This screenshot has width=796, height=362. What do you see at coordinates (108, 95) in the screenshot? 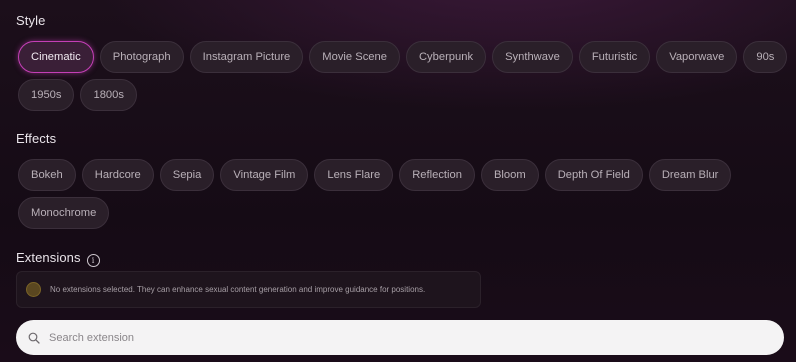
I see `style-chip-1800s: 1800s` at bounding box center [108, 95].